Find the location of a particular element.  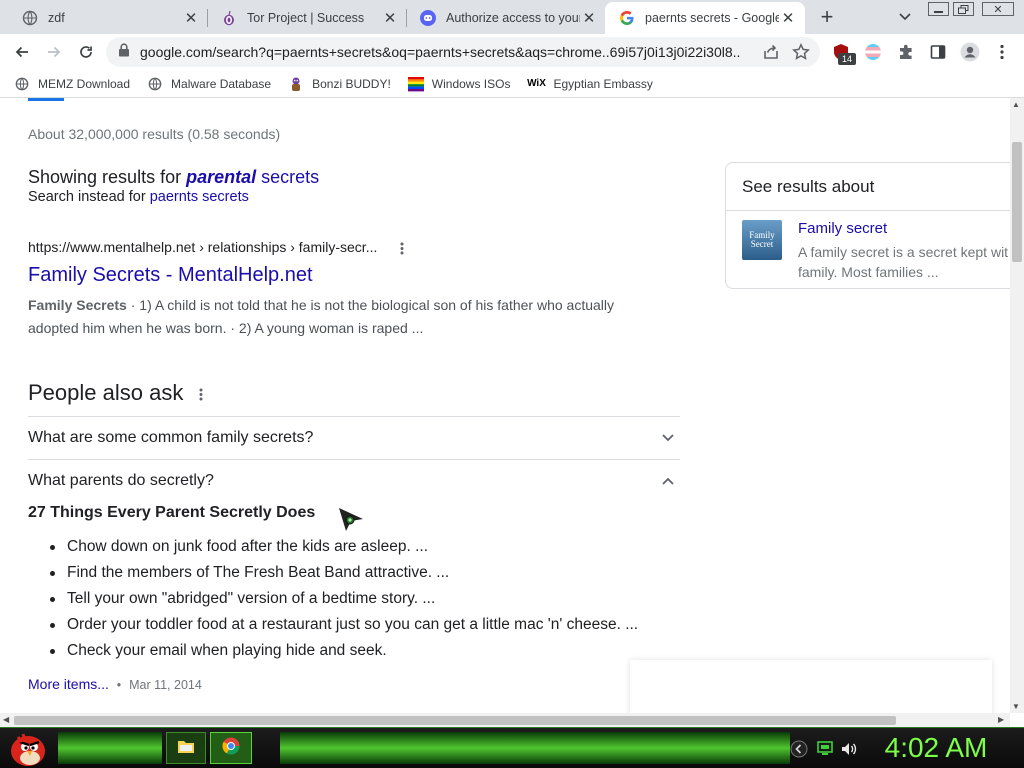

side-panel-icon is located at coordinates (938, 52).